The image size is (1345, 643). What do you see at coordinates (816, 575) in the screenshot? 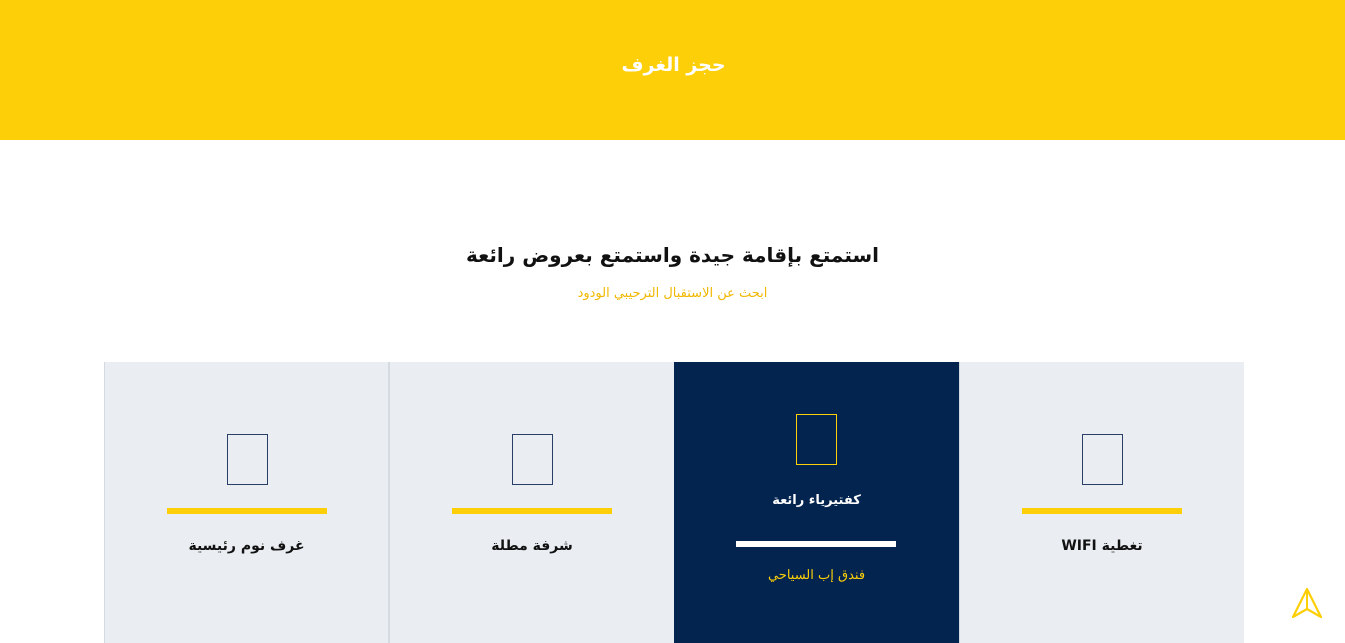
I see `feature-subtitle: فندق إب السياحي` at bounding box center [816, 575].